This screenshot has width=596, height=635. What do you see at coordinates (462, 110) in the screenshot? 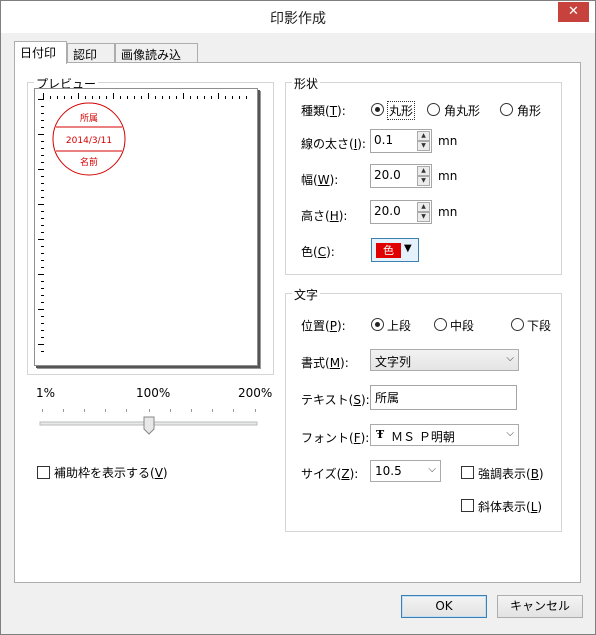
I see `shape-rounded-square-label: 角丸形` at bounding box center [462, 110].